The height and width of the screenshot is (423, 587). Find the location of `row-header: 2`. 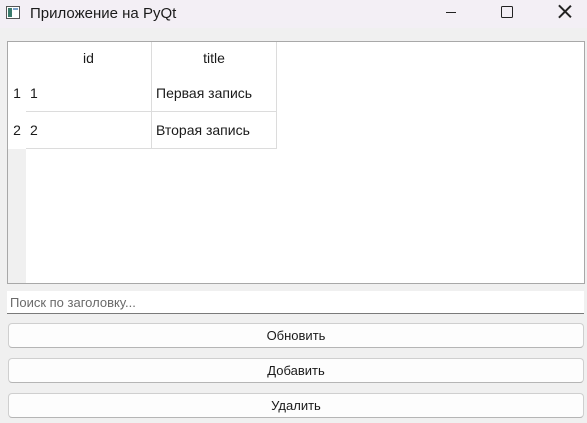

row-header: 2 is located at coordinates (17, 130).